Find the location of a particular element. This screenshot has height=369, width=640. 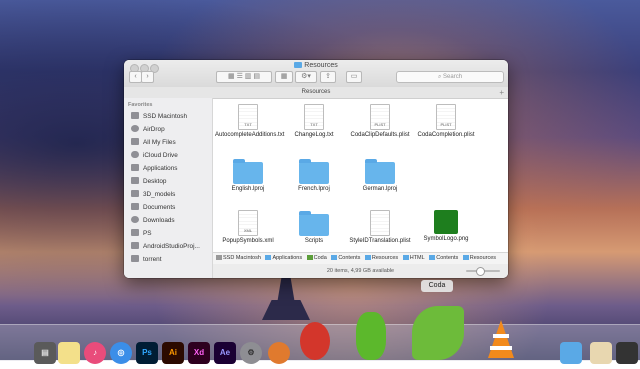

sidebar-item-documents: Documents is located at coordinates (171, 207).